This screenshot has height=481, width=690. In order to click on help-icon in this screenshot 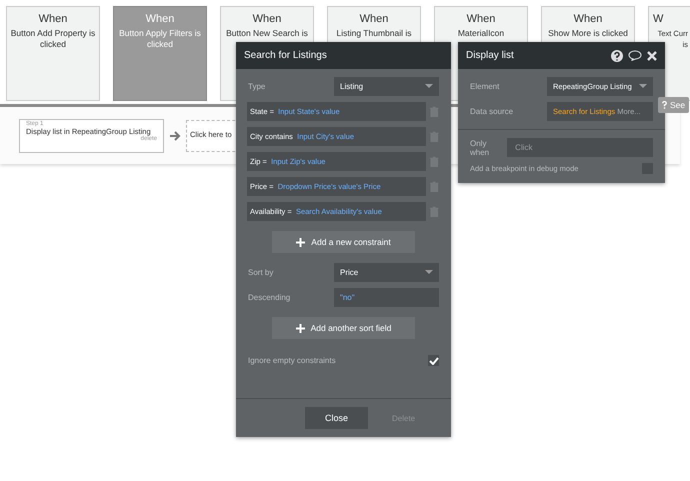, I will do `click(617, 56)`.